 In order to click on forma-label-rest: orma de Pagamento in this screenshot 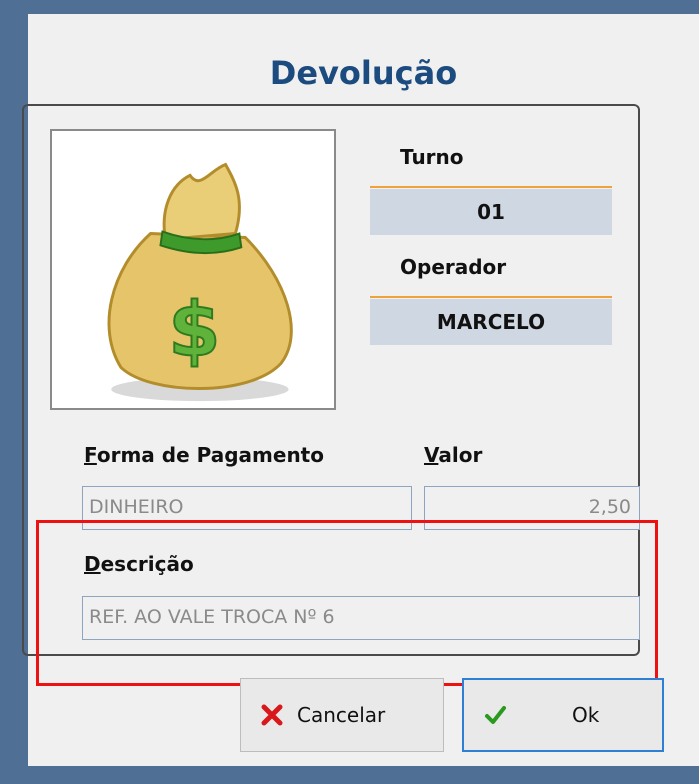, I will do `click(210, 455)`.